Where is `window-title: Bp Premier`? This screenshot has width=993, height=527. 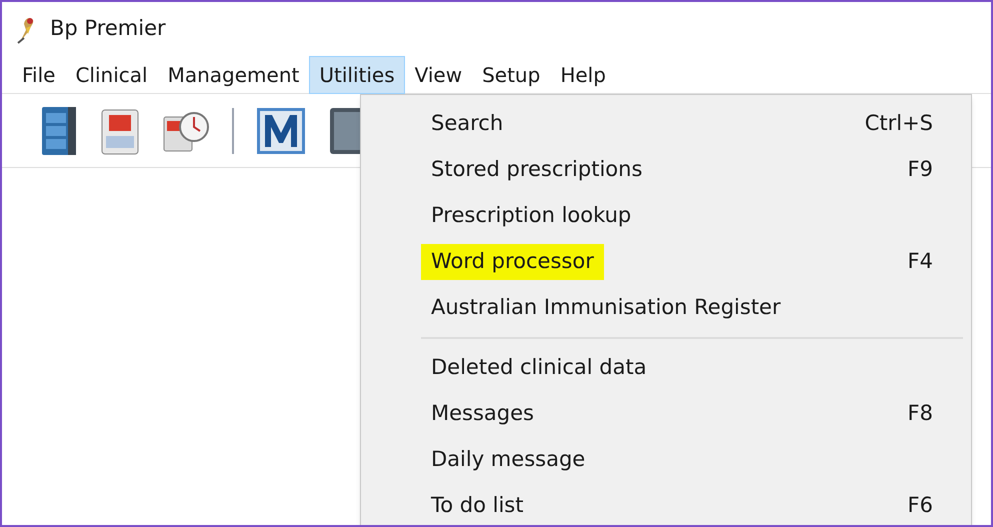 window-title: Bp Premier is located at coordinates (108, 28).